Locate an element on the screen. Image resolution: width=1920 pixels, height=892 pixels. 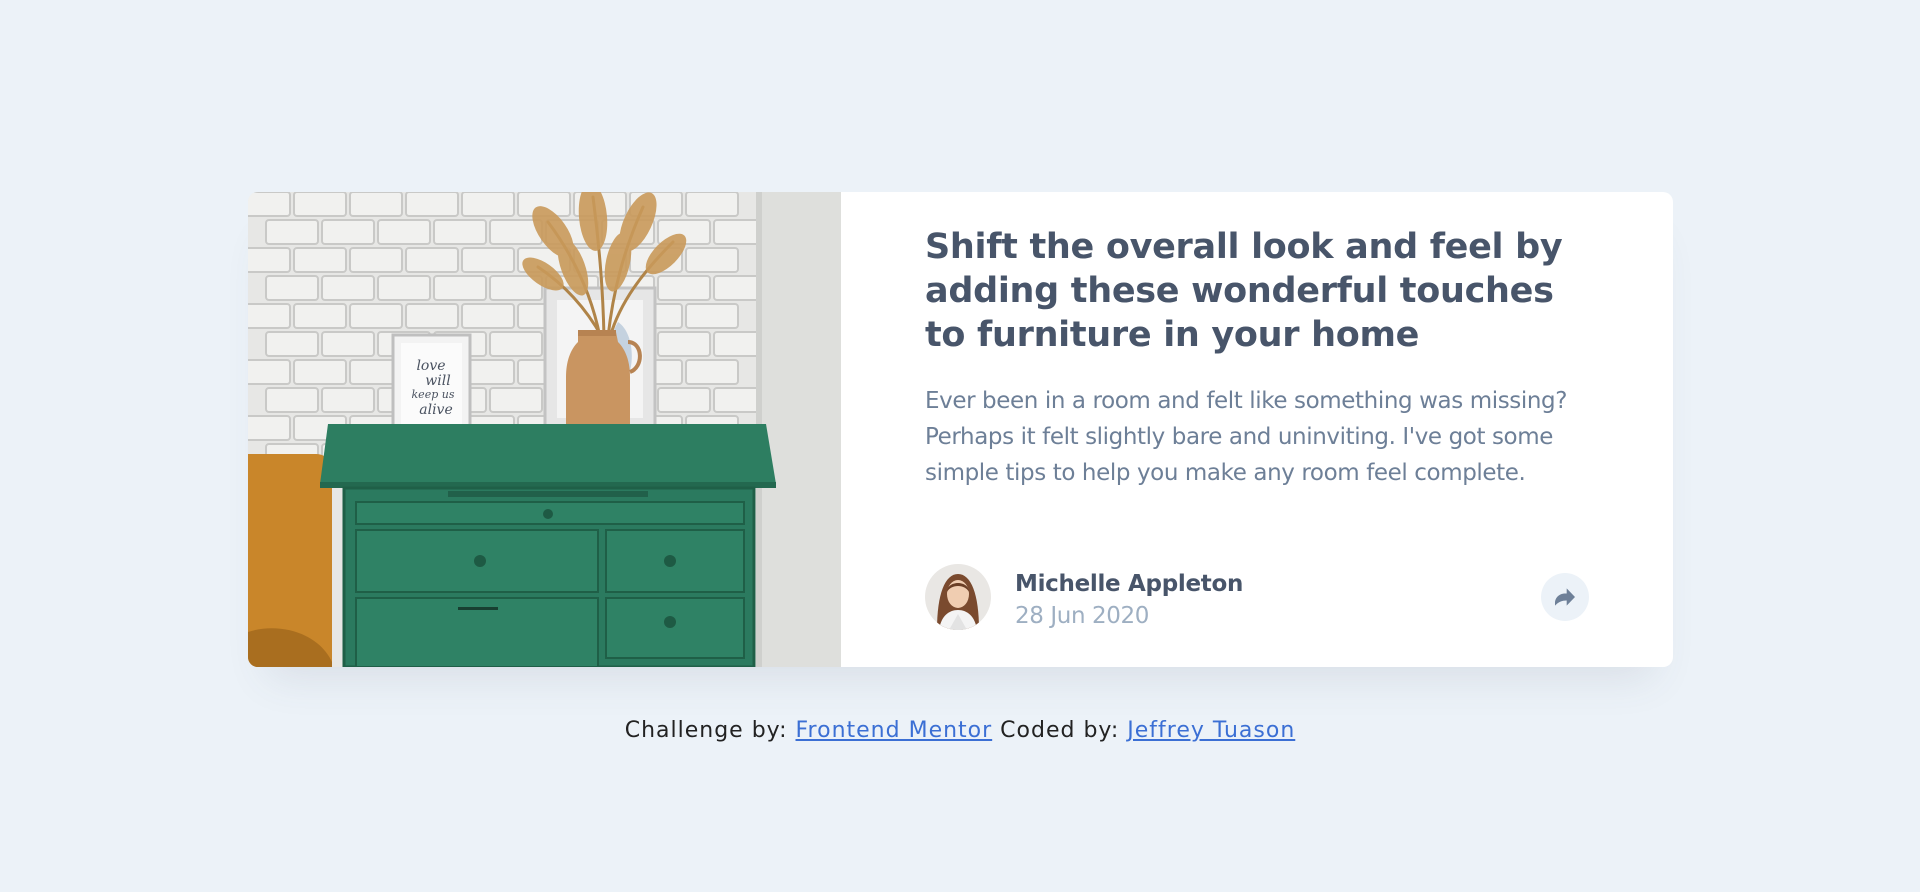
author-avatar is located at coordinates (958, 597).